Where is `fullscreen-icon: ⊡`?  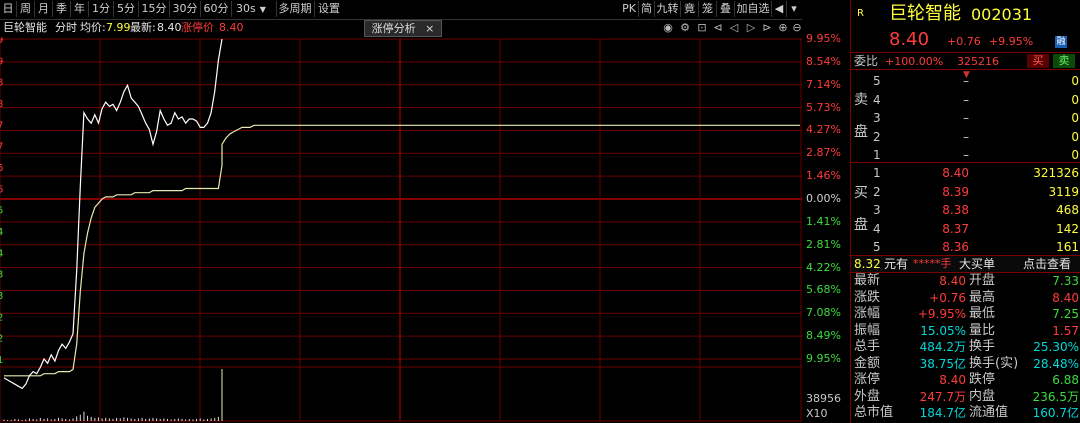
fullscreen-icon: ⊡ is located at coordinates (702, 28).